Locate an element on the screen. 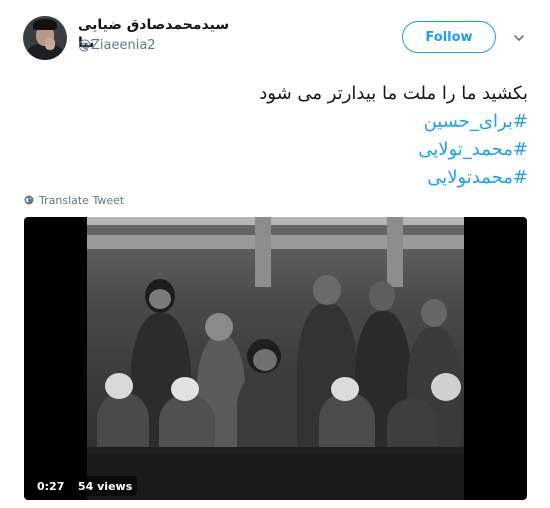  translate-tweet-link: Translate Tweet is located at coordinates (74, 200).